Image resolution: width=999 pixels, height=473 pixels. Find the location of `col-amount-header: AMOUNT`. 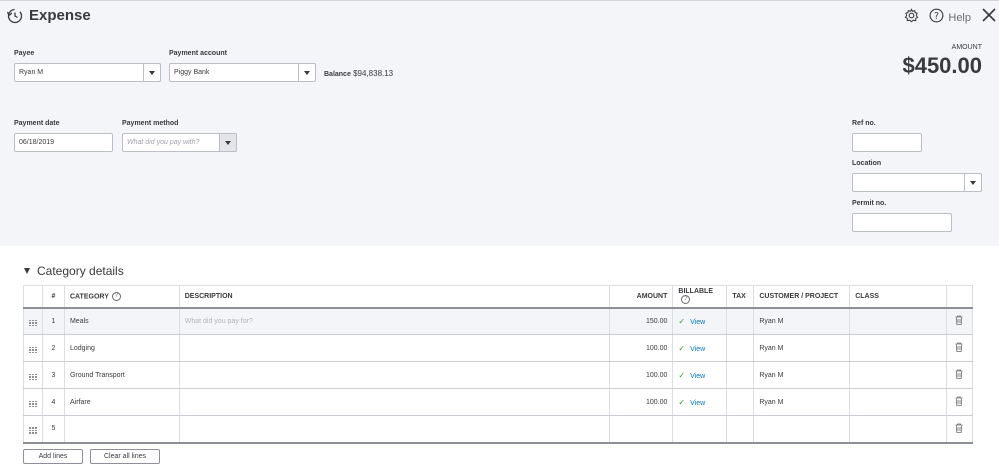

col-amount-header: AMOUNT is located at coordinates (641, 297).